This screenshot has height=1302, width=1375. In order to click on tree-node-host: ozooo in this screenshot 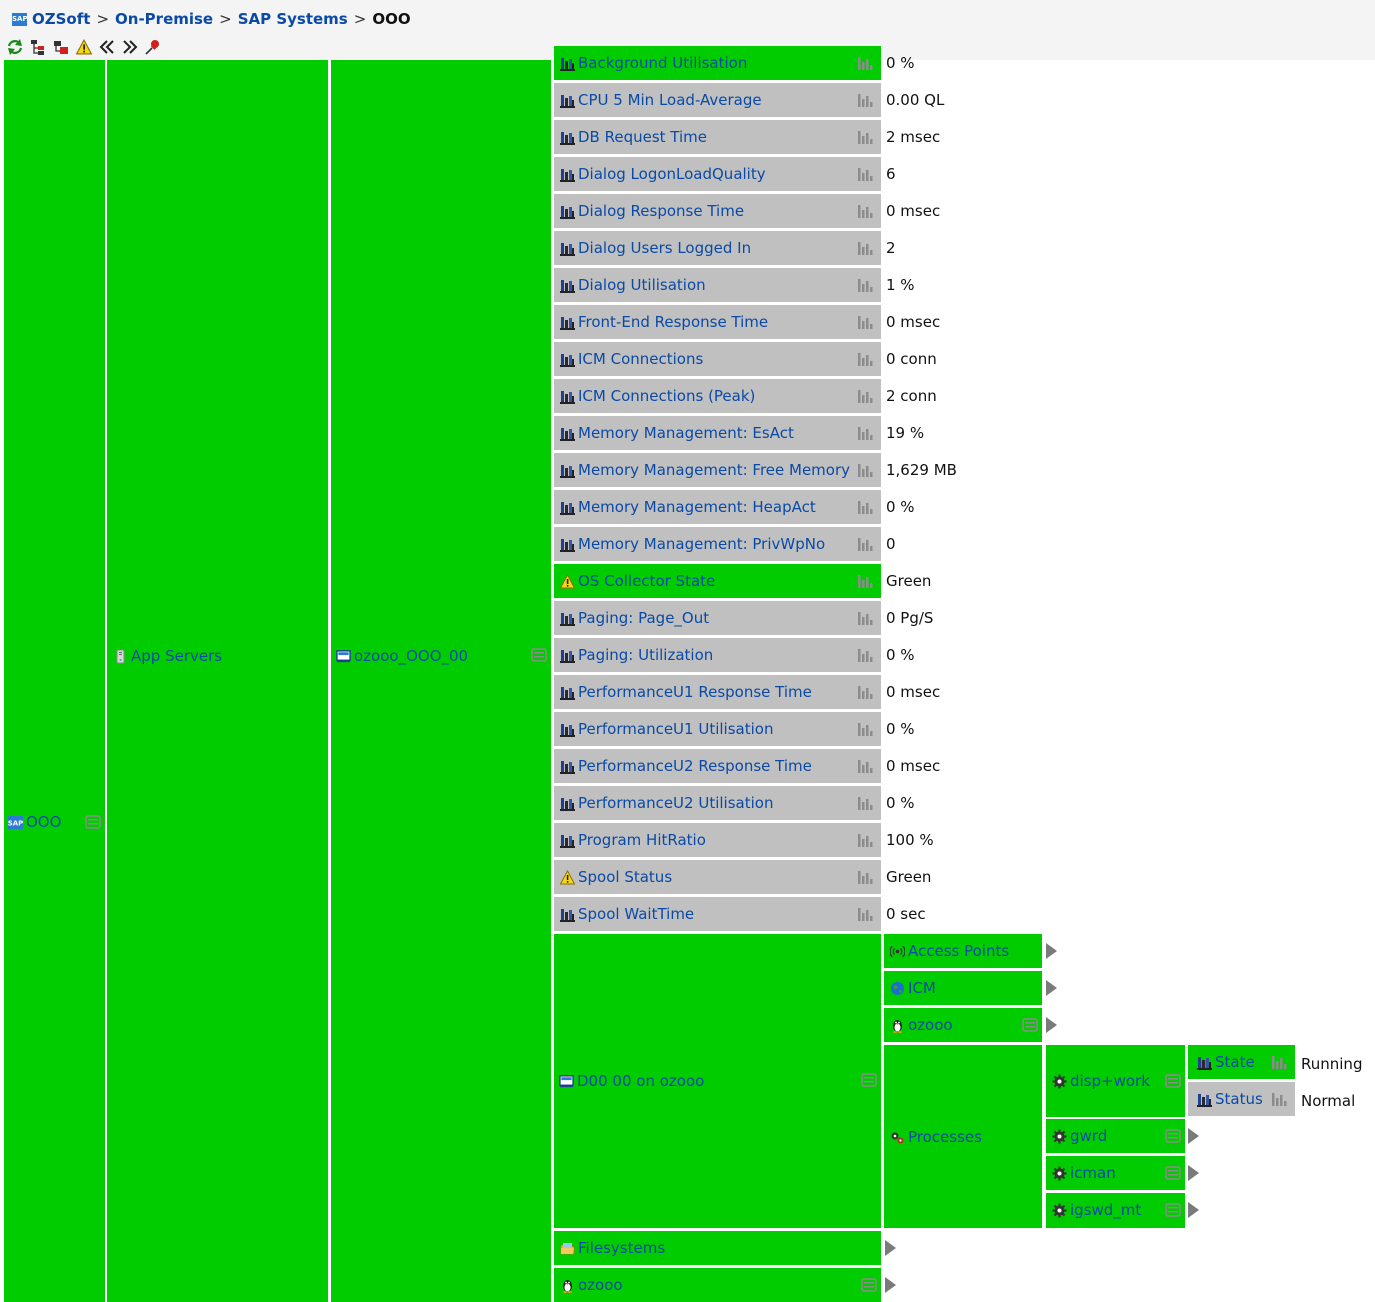, I will do `click(717, 1285)`.